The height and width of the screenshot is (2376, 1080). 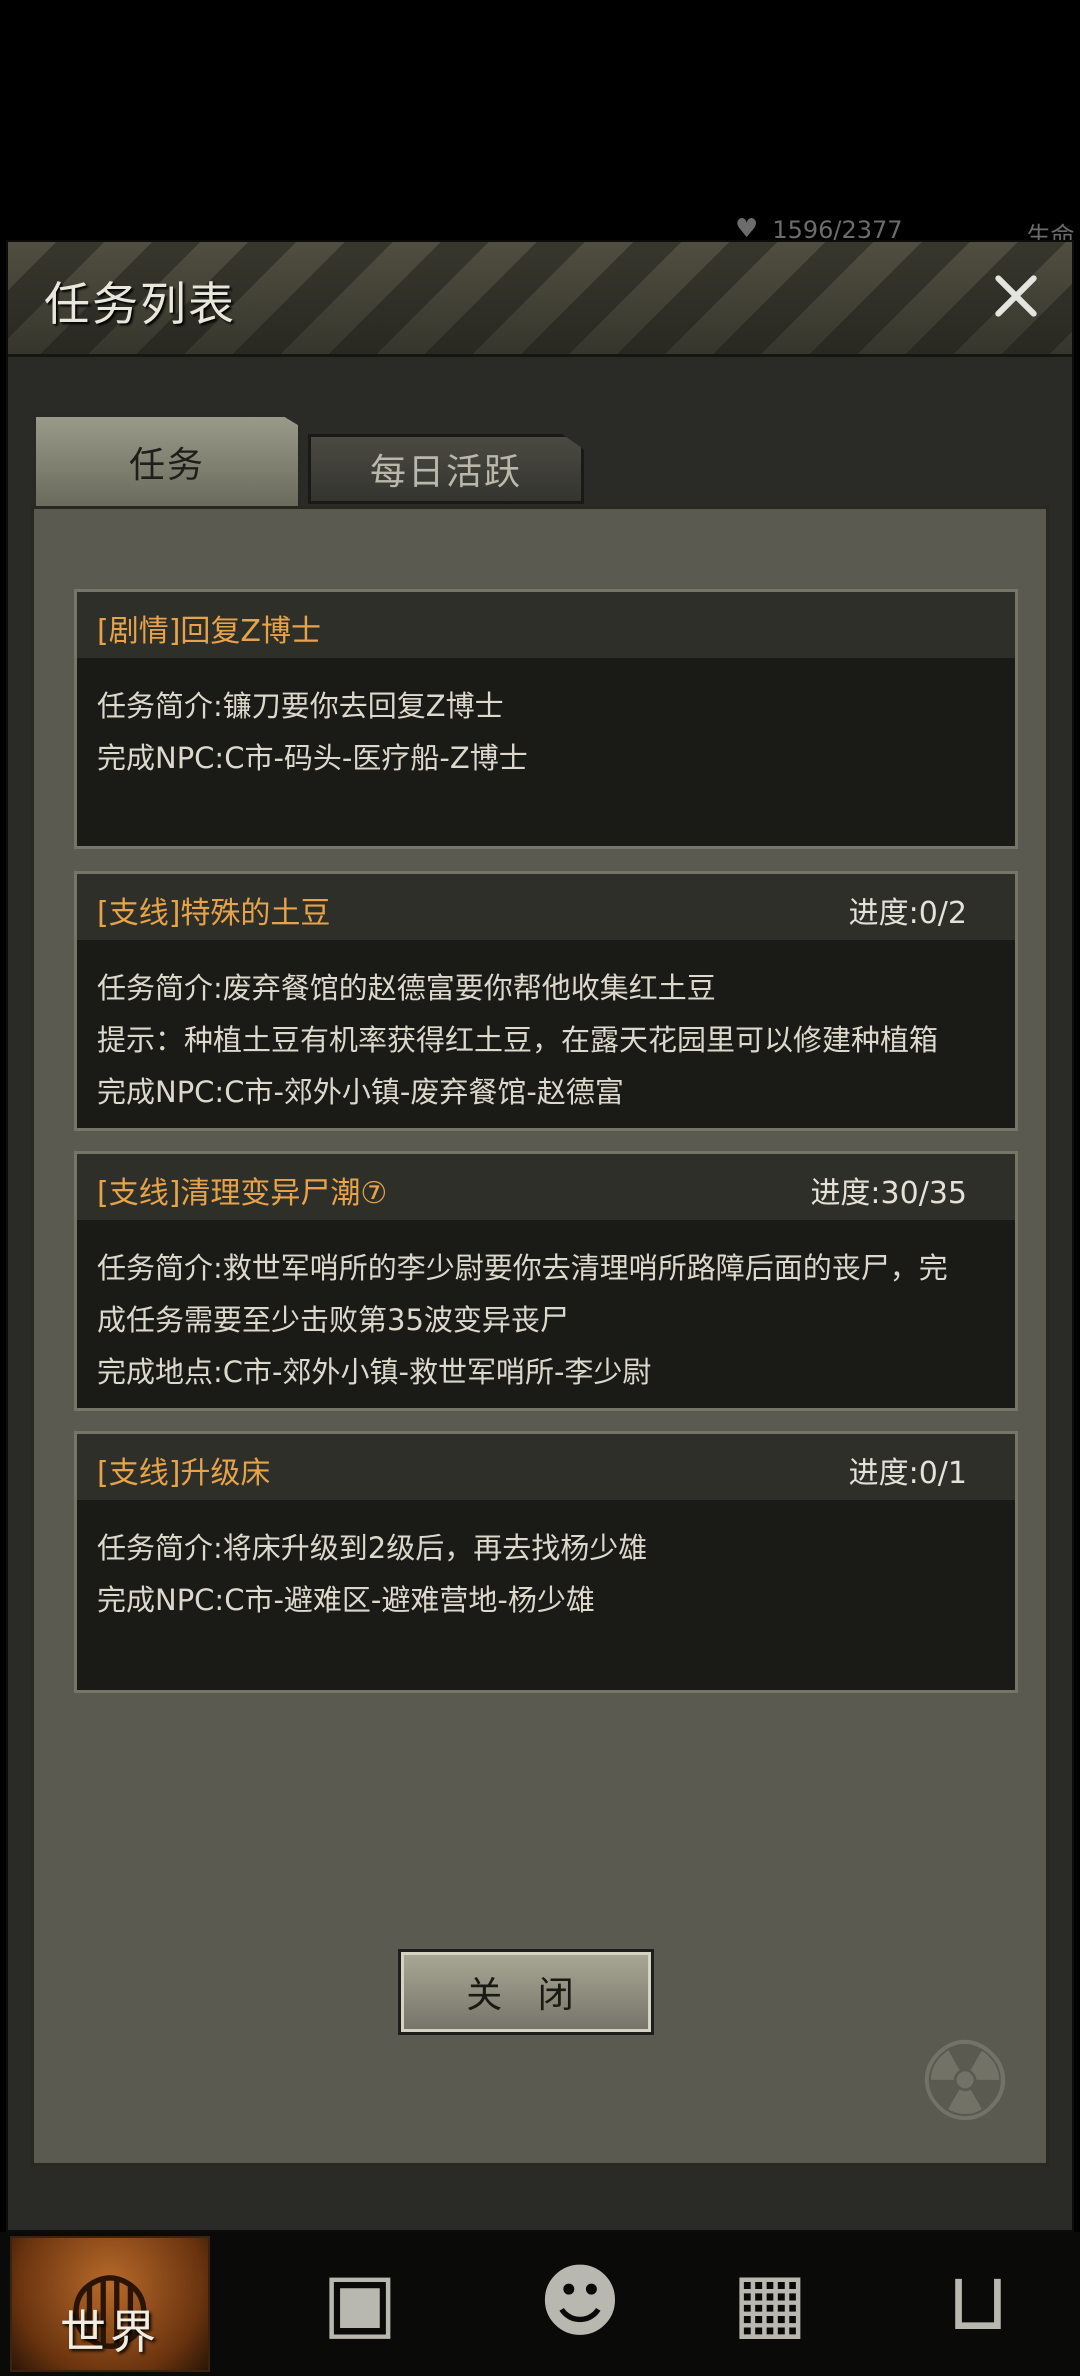 What do you see at coordinates (209, 631) in the screenshot?
I see `quest-title: [剧情]回复Z博士` at bounding box center [209, 631].